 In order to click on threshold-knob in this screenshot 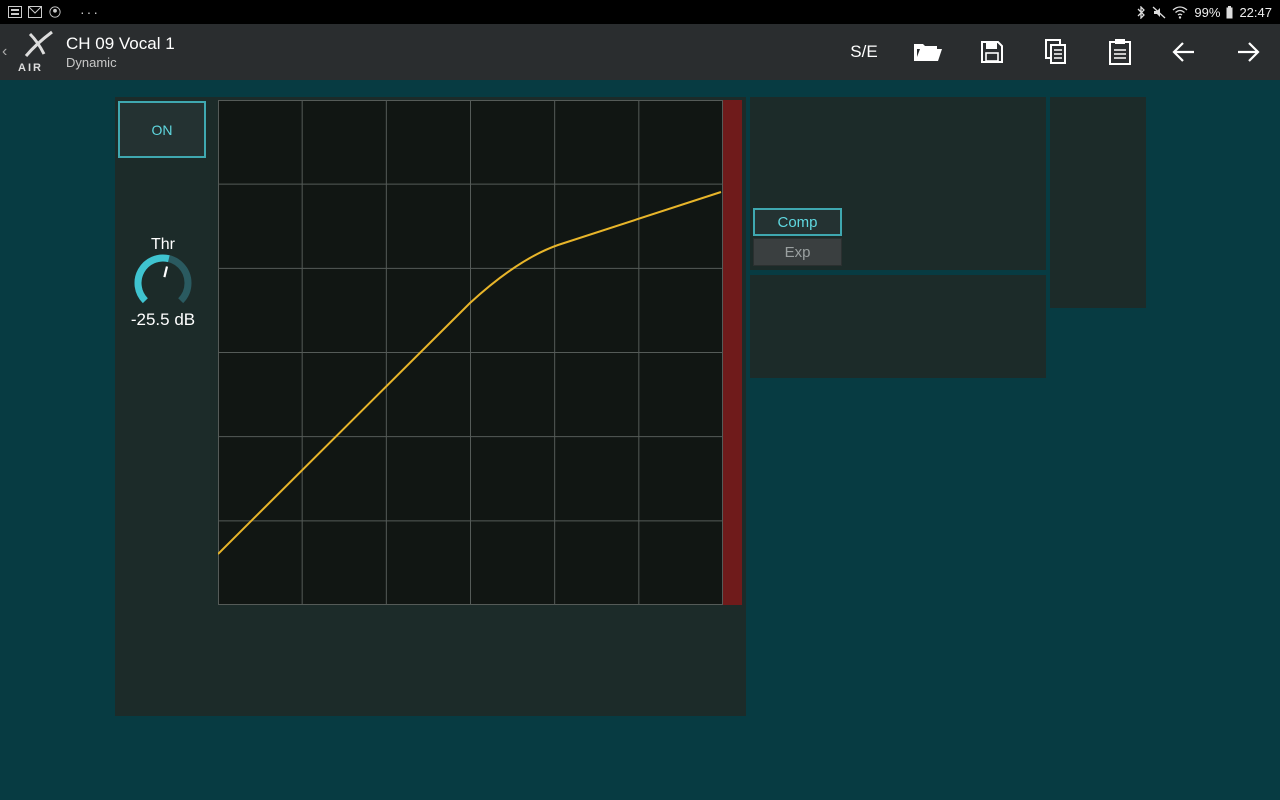, I will do `click(163, 281)`.